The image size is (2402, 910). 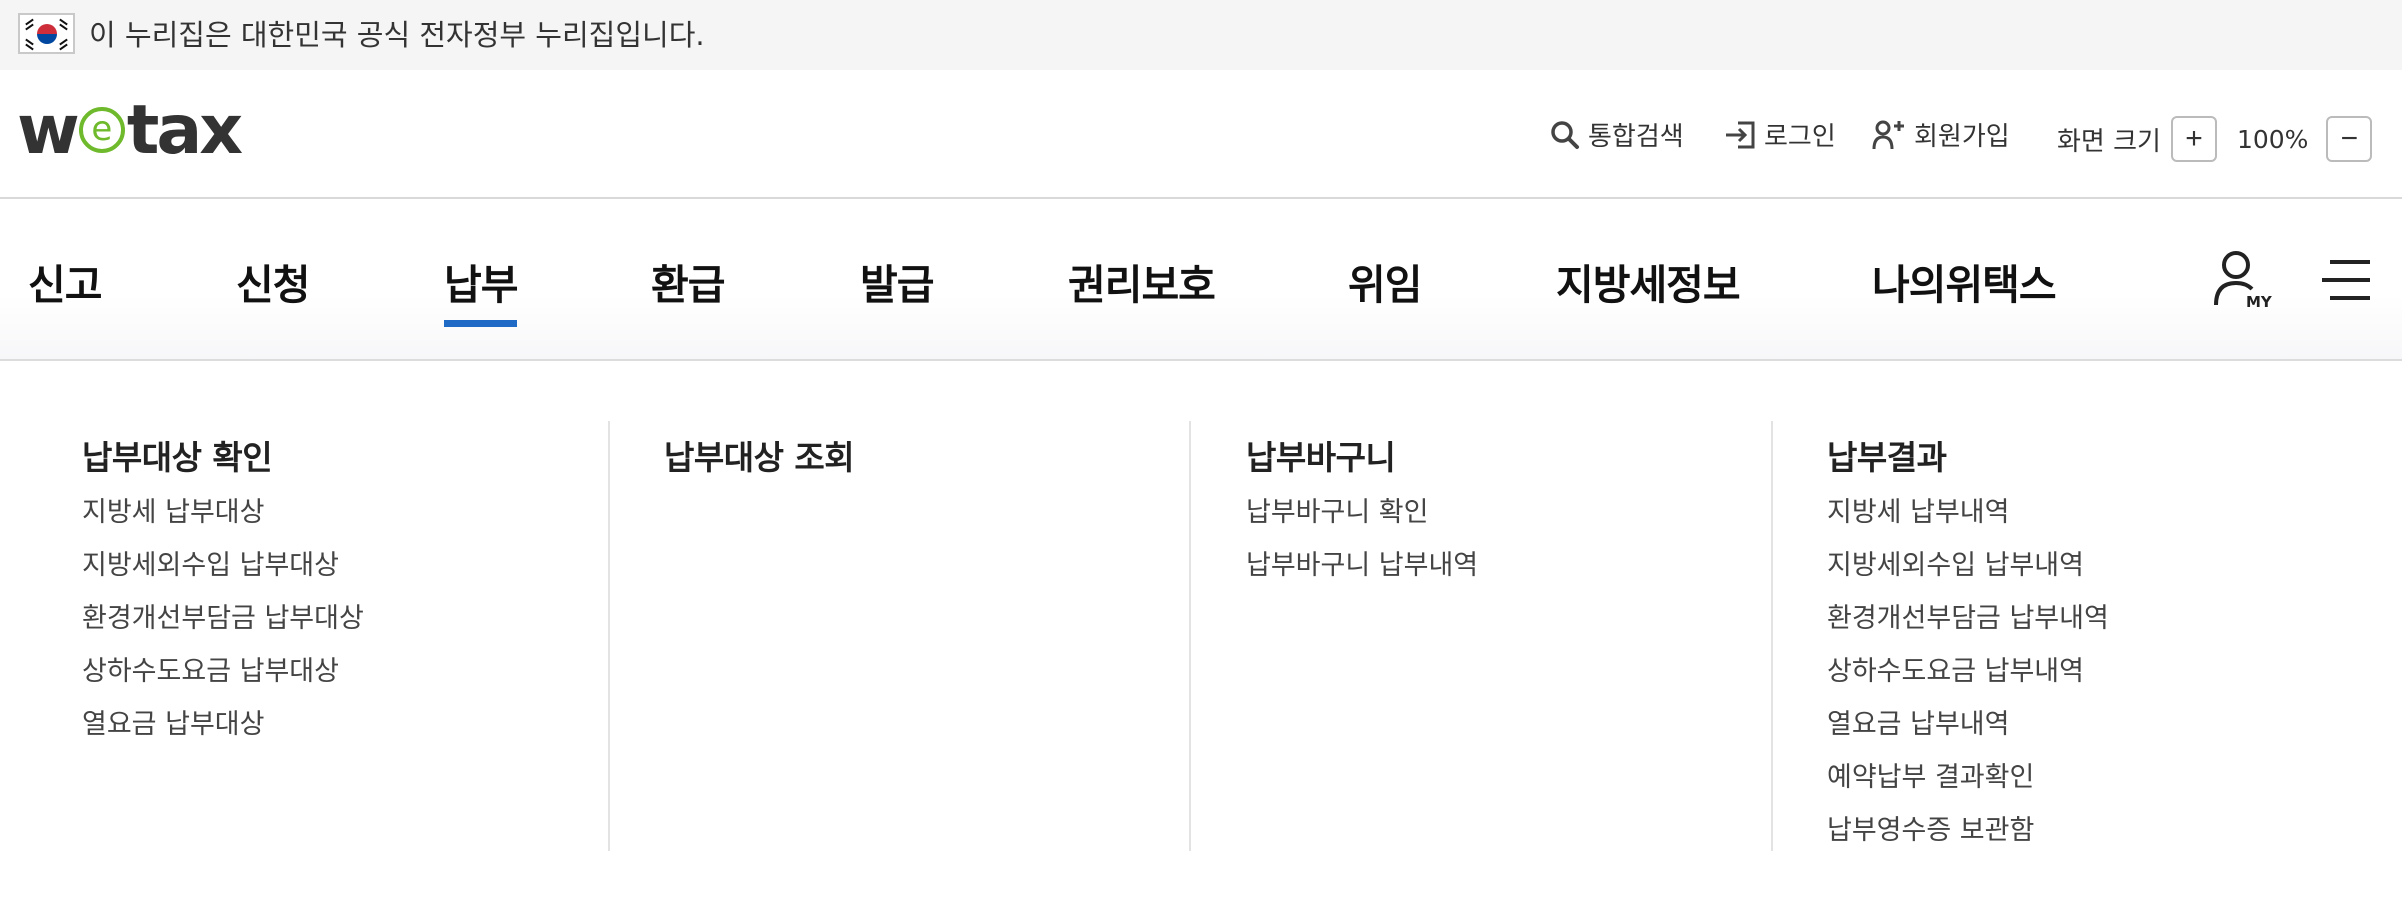 I want to click on nav-item-refund: 환급, so click(x=688, y=281).